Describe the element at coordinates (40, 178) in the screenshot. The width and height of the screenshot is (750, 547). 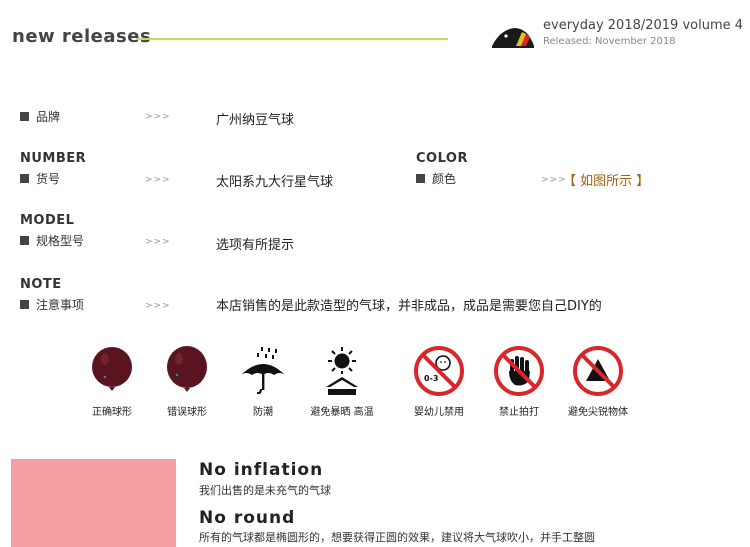
I see `item-label: 货号` at that location.